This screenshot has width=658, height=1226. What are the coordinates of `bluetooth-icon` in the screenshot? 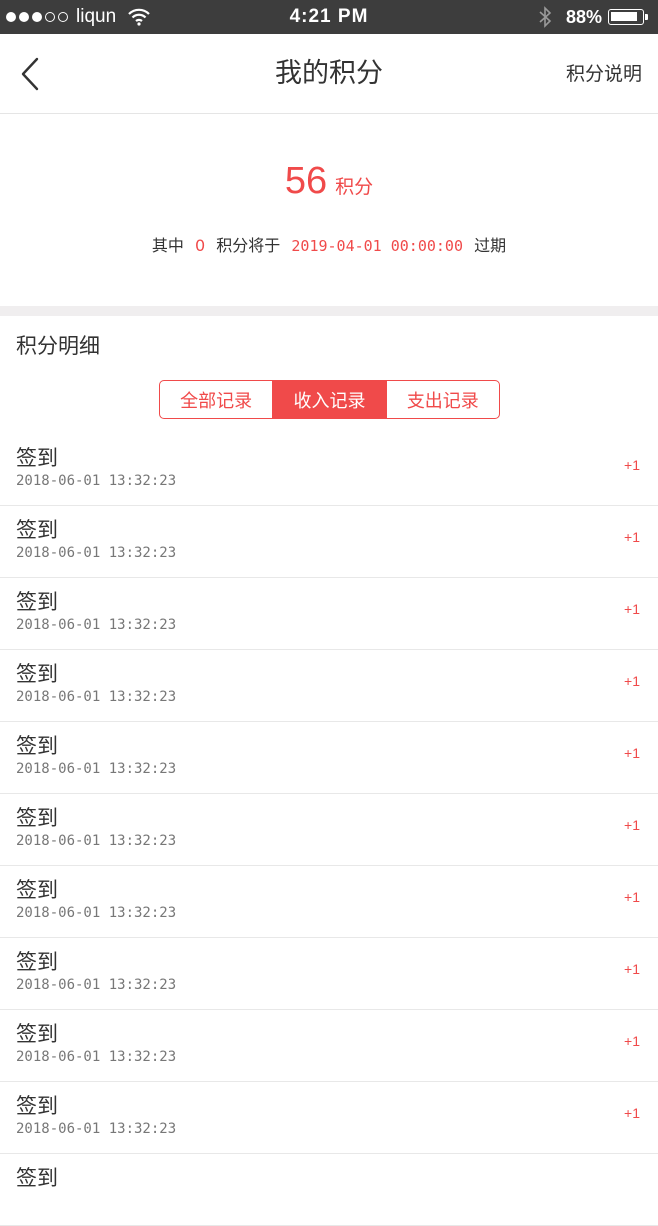 It's located at (545, 17).